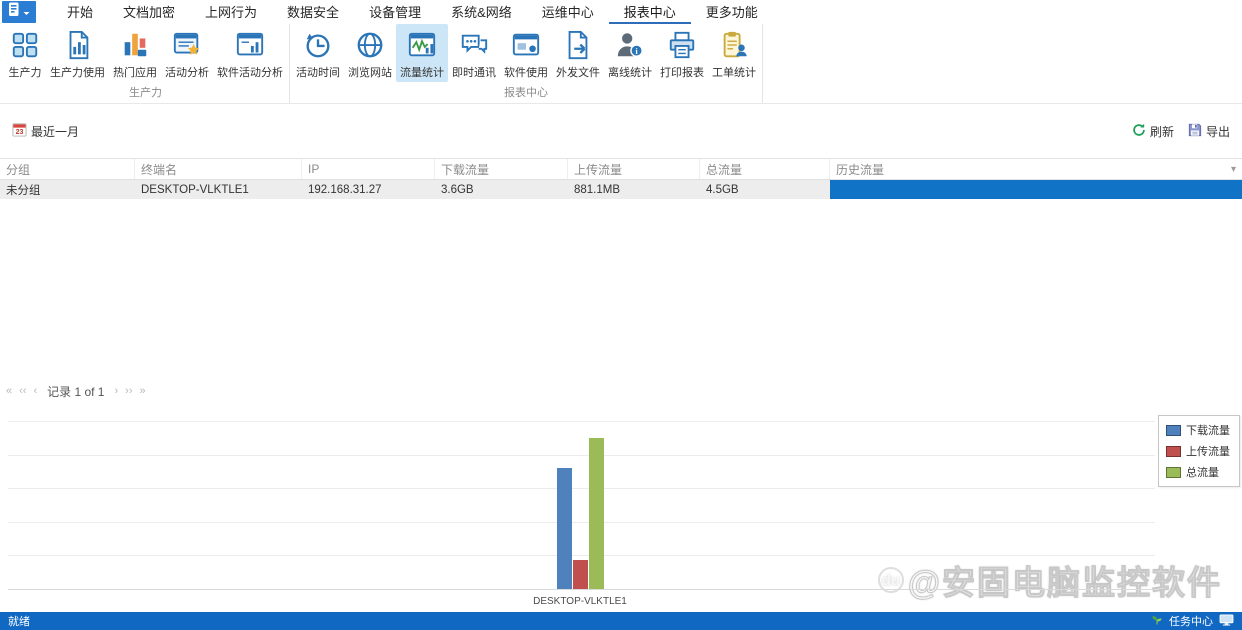 This screenshot has height=630, width=1242. What do you see at coordinates (250, 73) in the screenshot?
I see `ribbon-button-label: 软件活动分析` at bounding box center [250, 73].